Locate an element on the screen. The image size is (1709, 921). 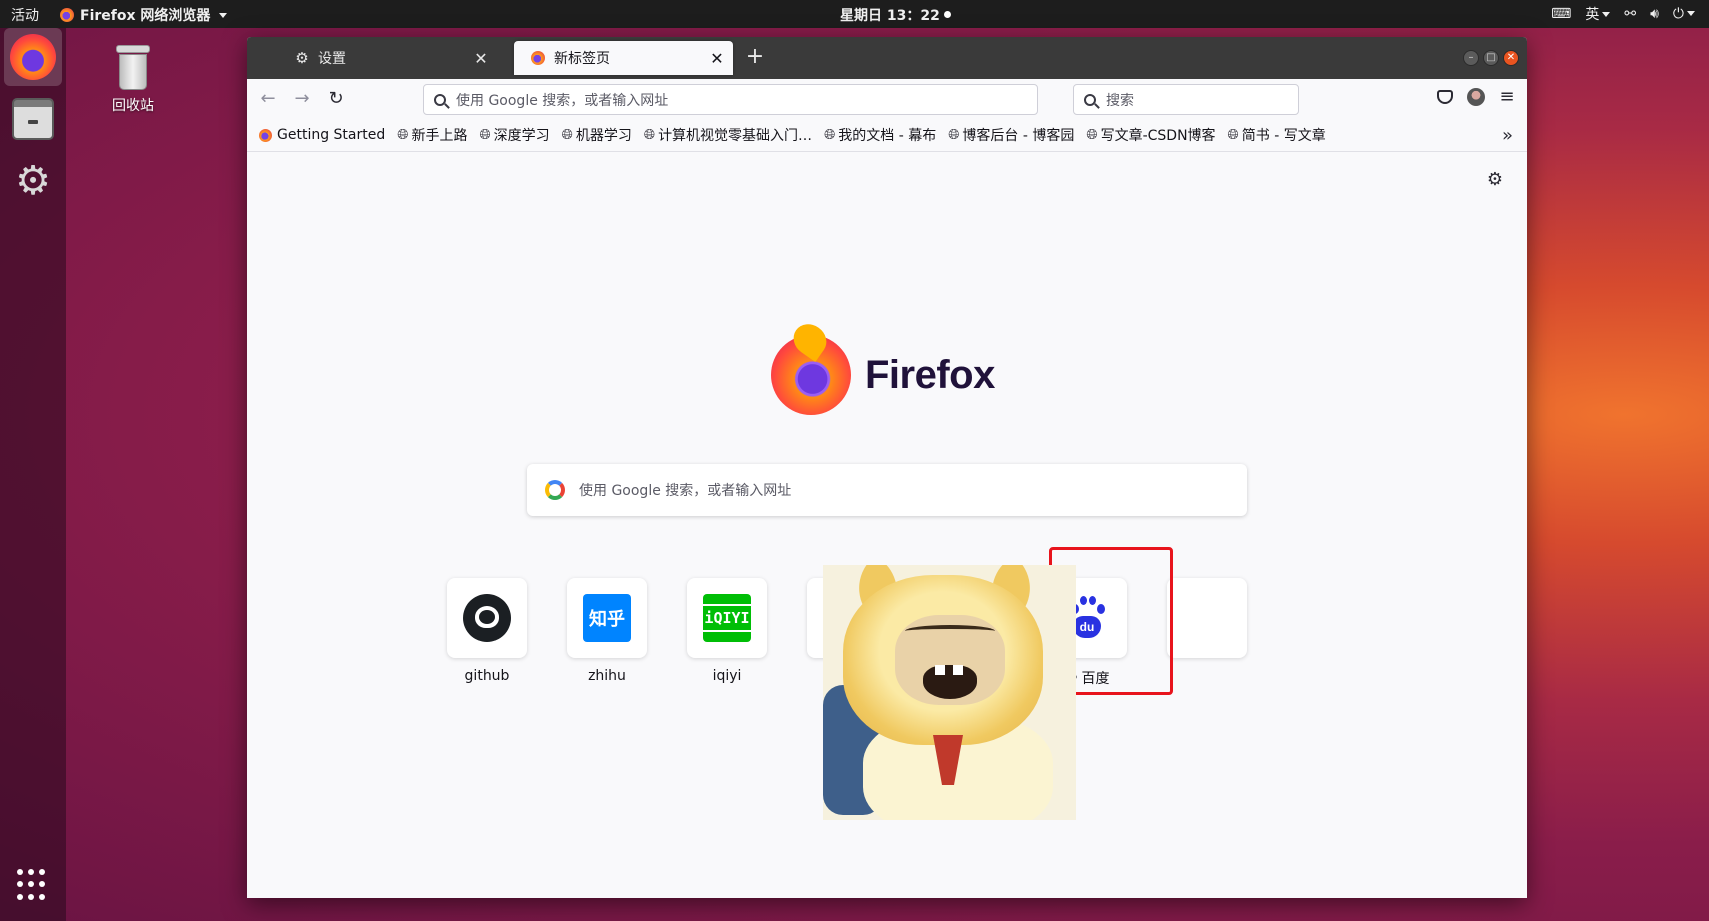
pocket-icon is located at coordinates (1445, 96).